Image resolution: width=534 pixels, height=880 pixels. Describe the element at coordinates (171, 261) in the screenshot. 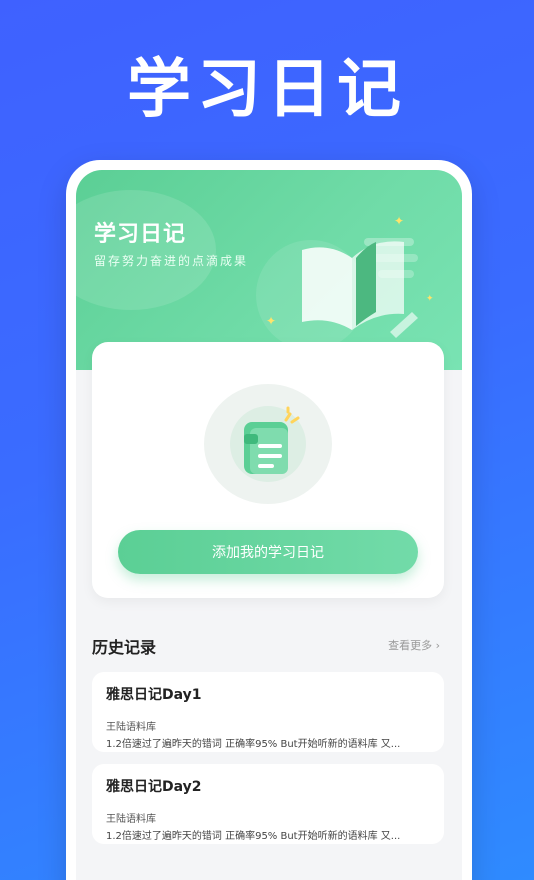

I see `banner-subtitle: 留存努力奋进的点滴成果` at that location.